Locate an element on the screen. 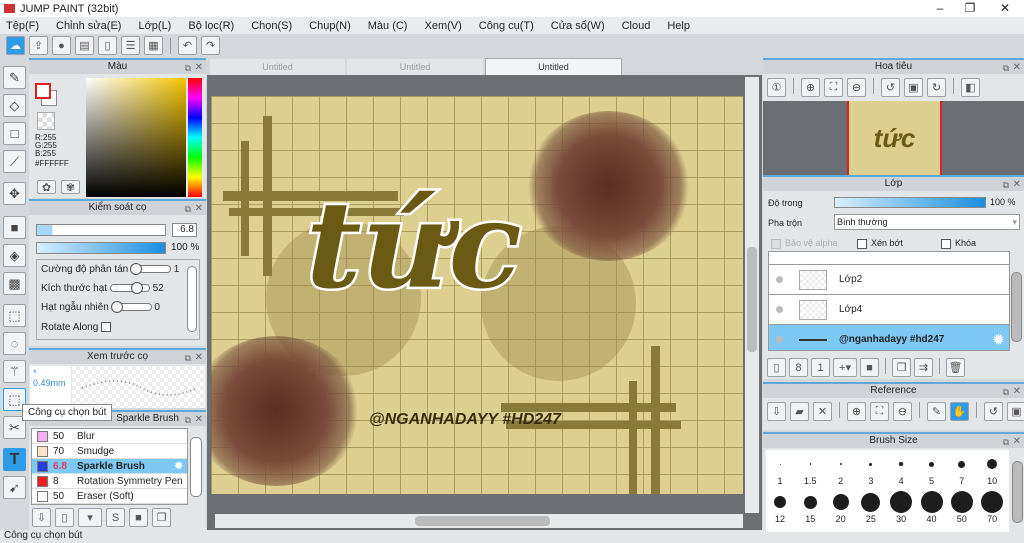 This screenshot has height=543, width=1024. rotate-icon: ↺ is located at coordinates (993, 411).